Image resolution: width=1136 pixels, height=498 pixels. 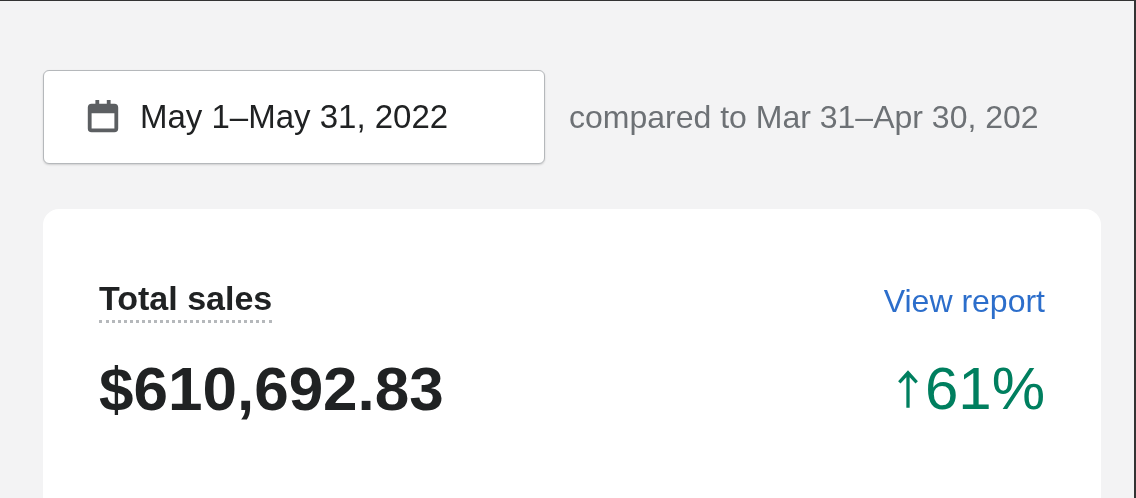 I want to click on change-percent: 61%, so click(x=984, y=388).